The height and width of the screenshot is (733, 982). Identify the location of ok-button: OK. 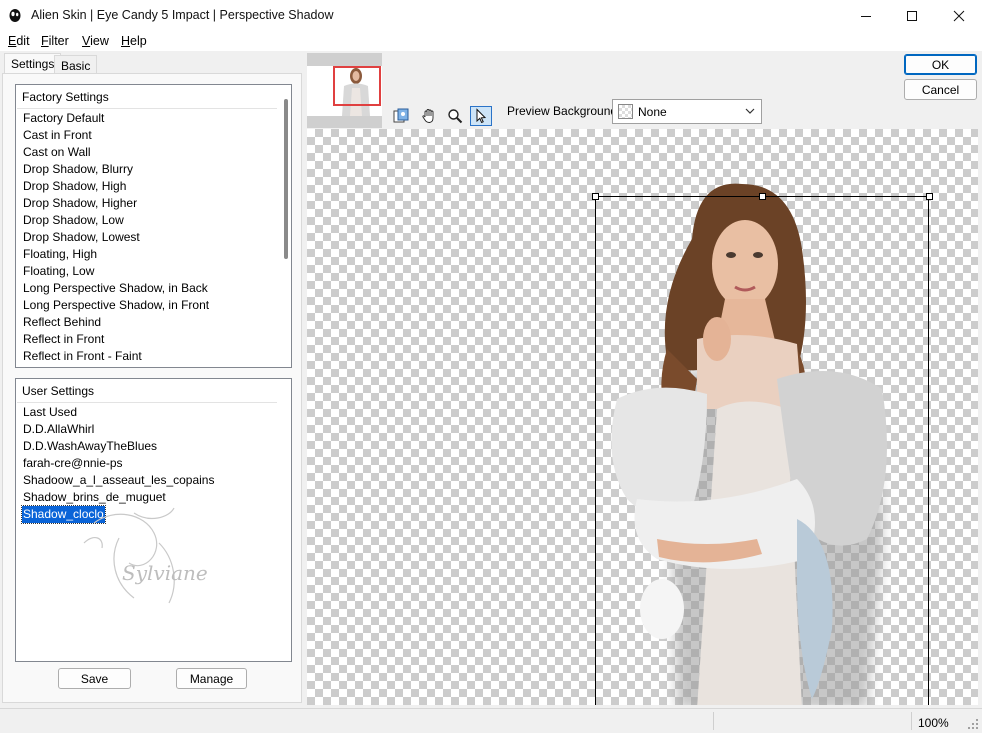
(940, 64).